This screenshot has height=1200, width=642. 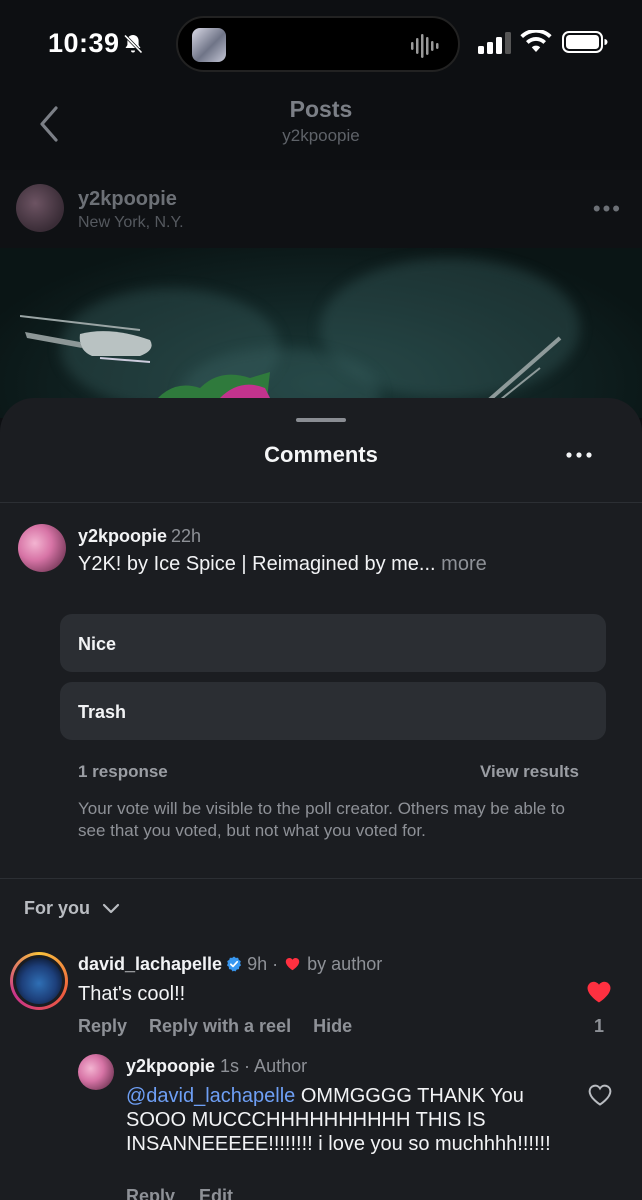 I want to click on sheet-grabber, so click(x=321, y=420).